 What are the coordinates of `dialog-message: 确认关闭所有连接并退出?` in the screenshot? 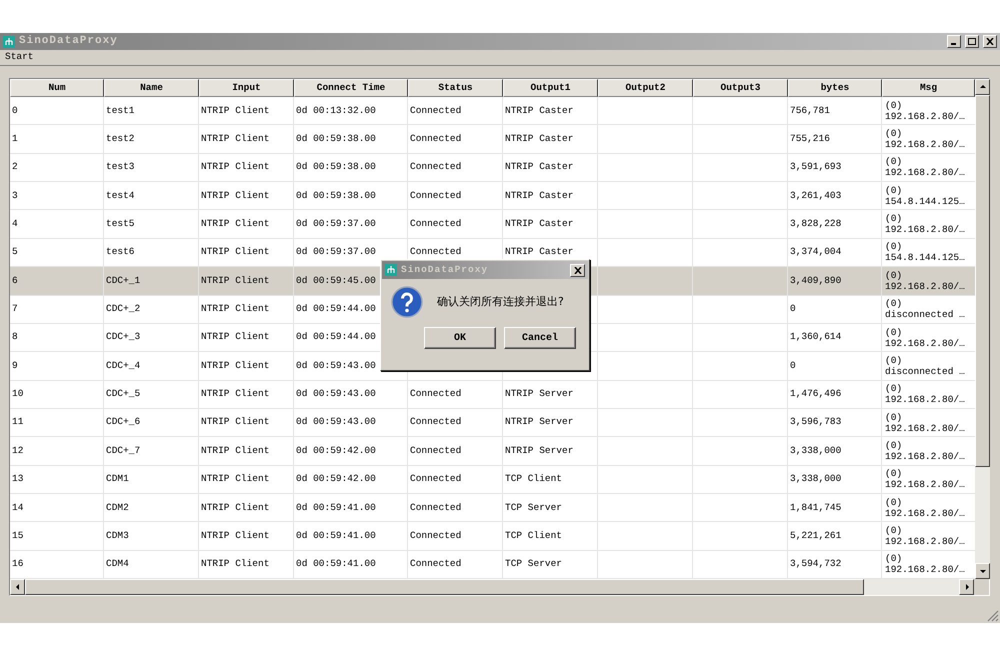 It's located at (500, 302).